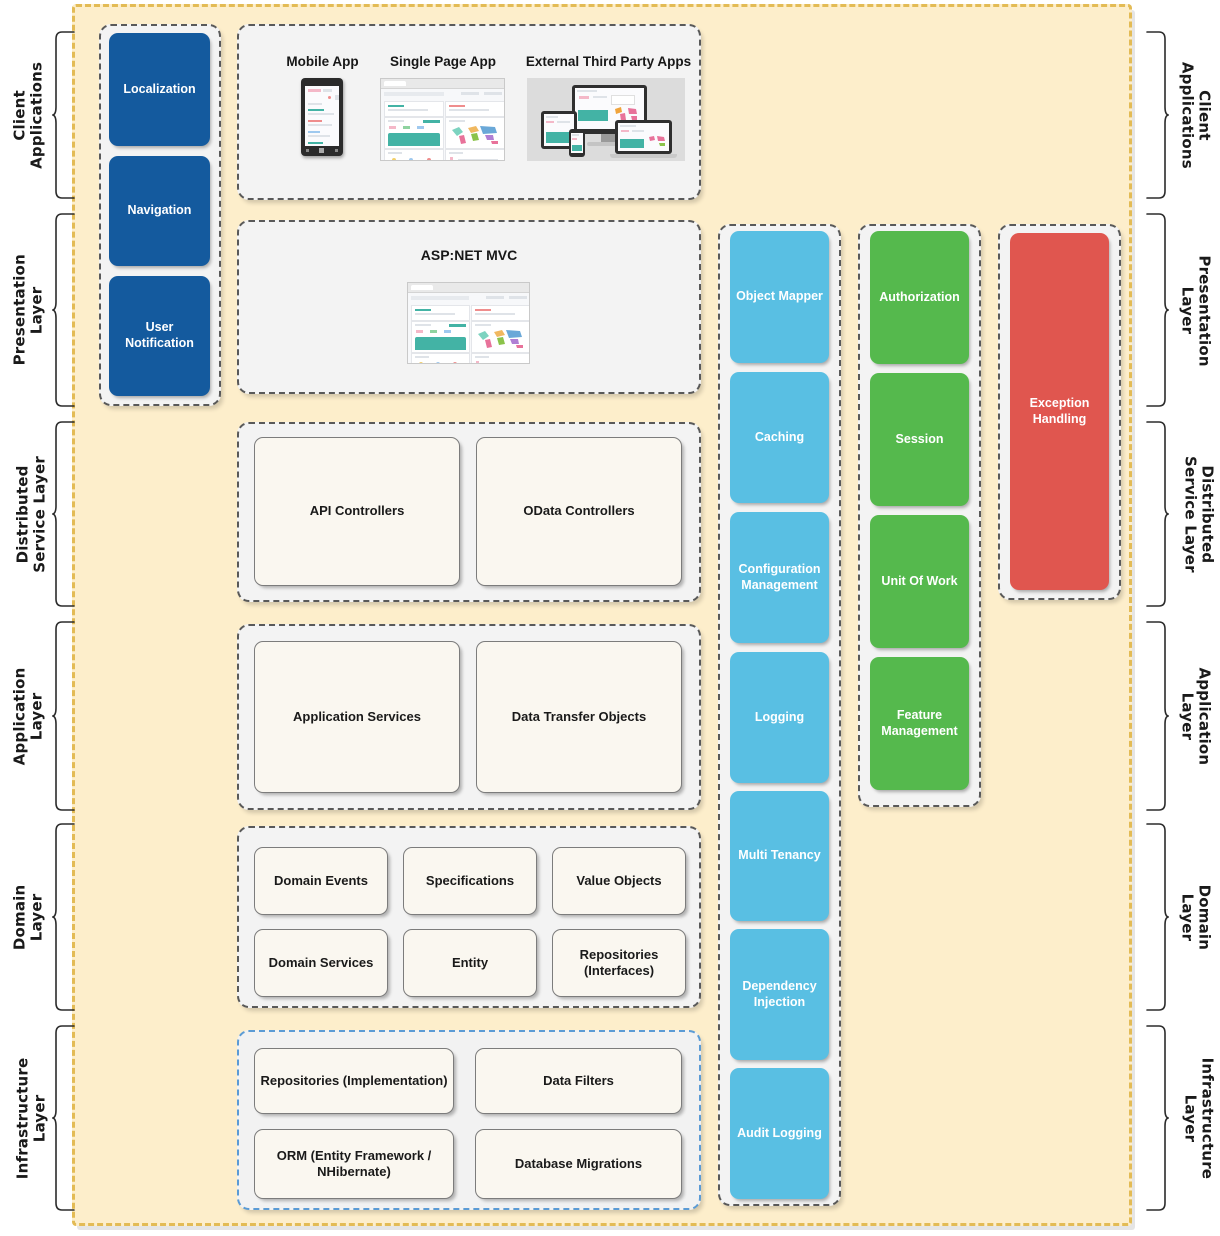 Image resolution: width=1220 pixels, height=1236 pixels. What do you see at coordinates (1196, 716) in the screenshot?
I see `right-label-application-layer: Application Layer` at bounding box center [1196, 716].